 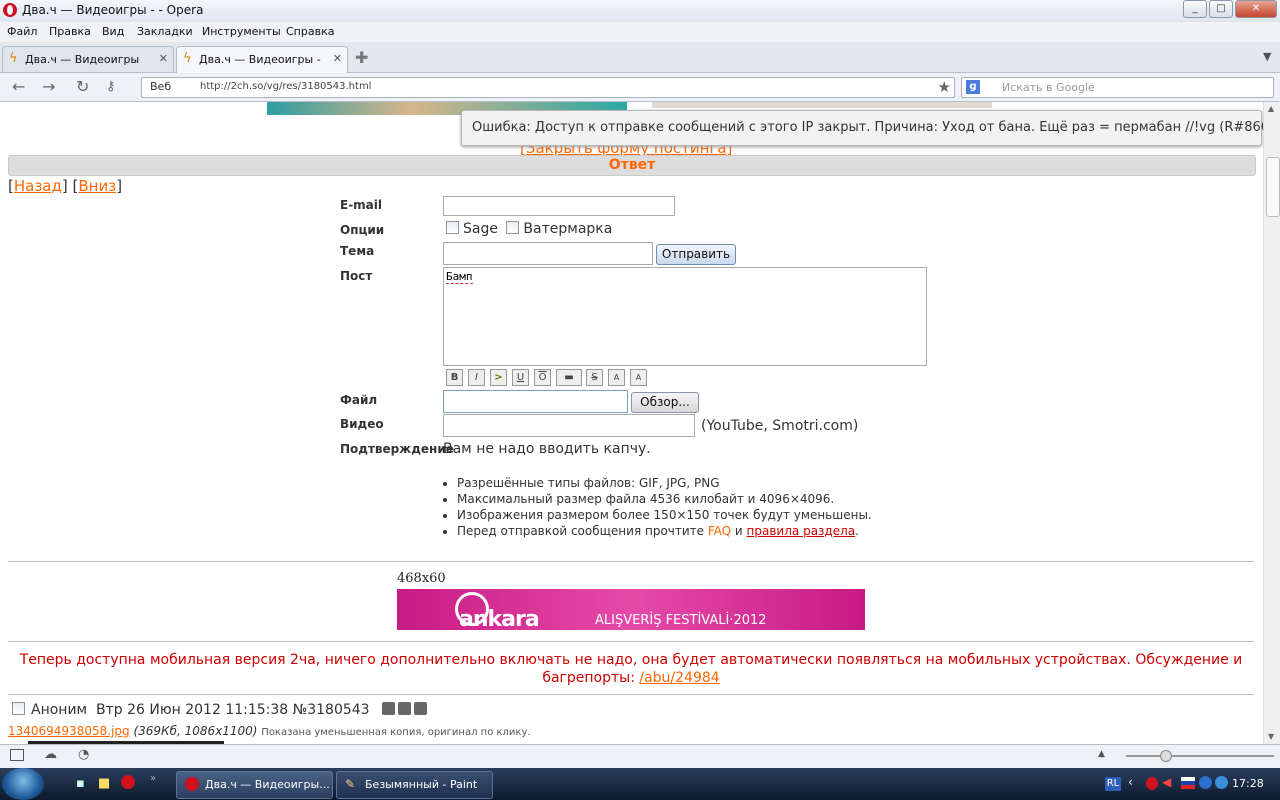 I want to click on tab-menu-chevron-icon: ▼, so click(x=1267, y=56).